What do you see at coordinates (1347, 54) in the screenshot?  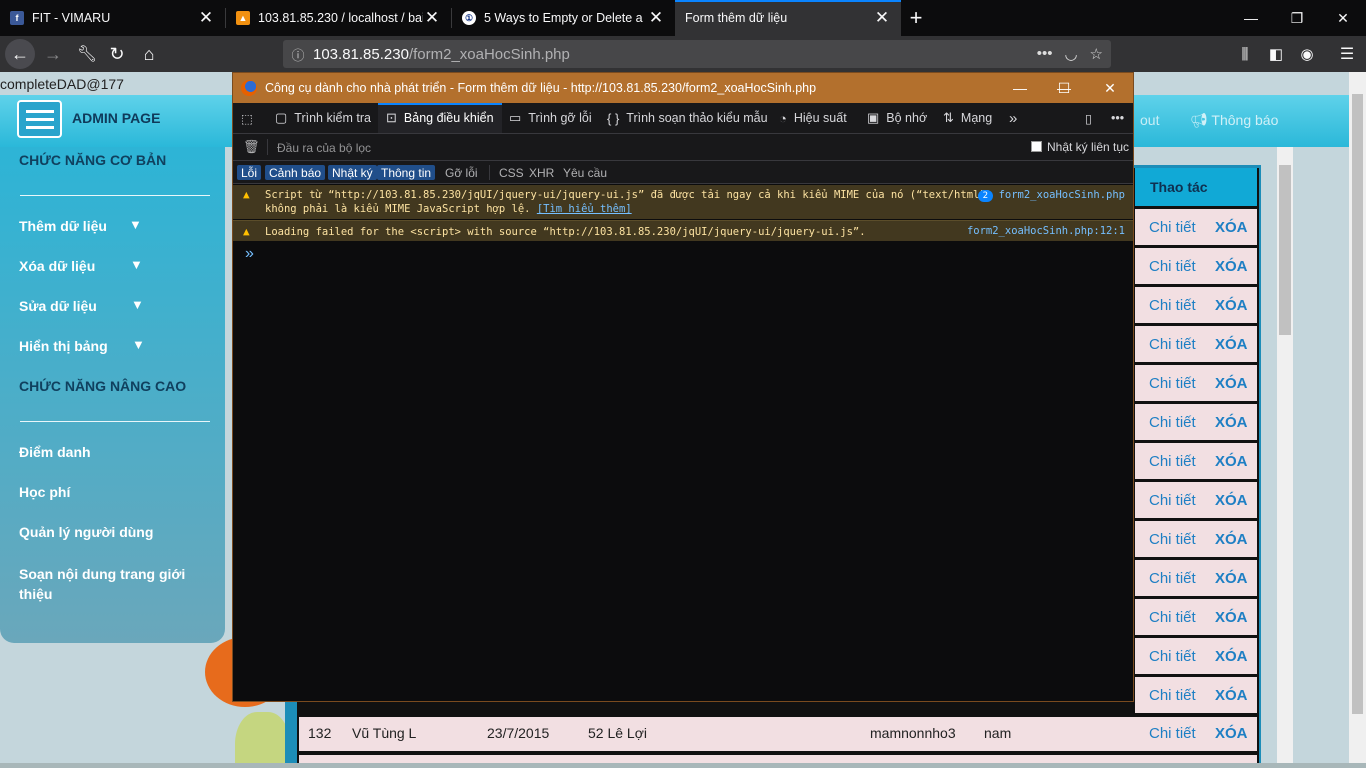 I see `hamburger-menu-icon: ☰` at bounding box center [1347, 54].